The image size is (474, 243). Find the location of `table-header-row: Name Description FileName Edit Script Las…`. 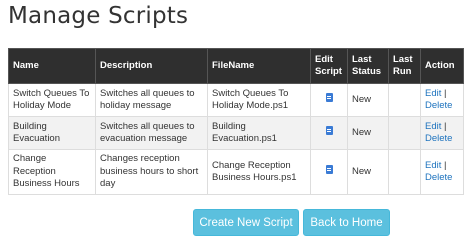

table-header-row: Name Description FileName Edit Script Las… is located at coordinates (236, 66).